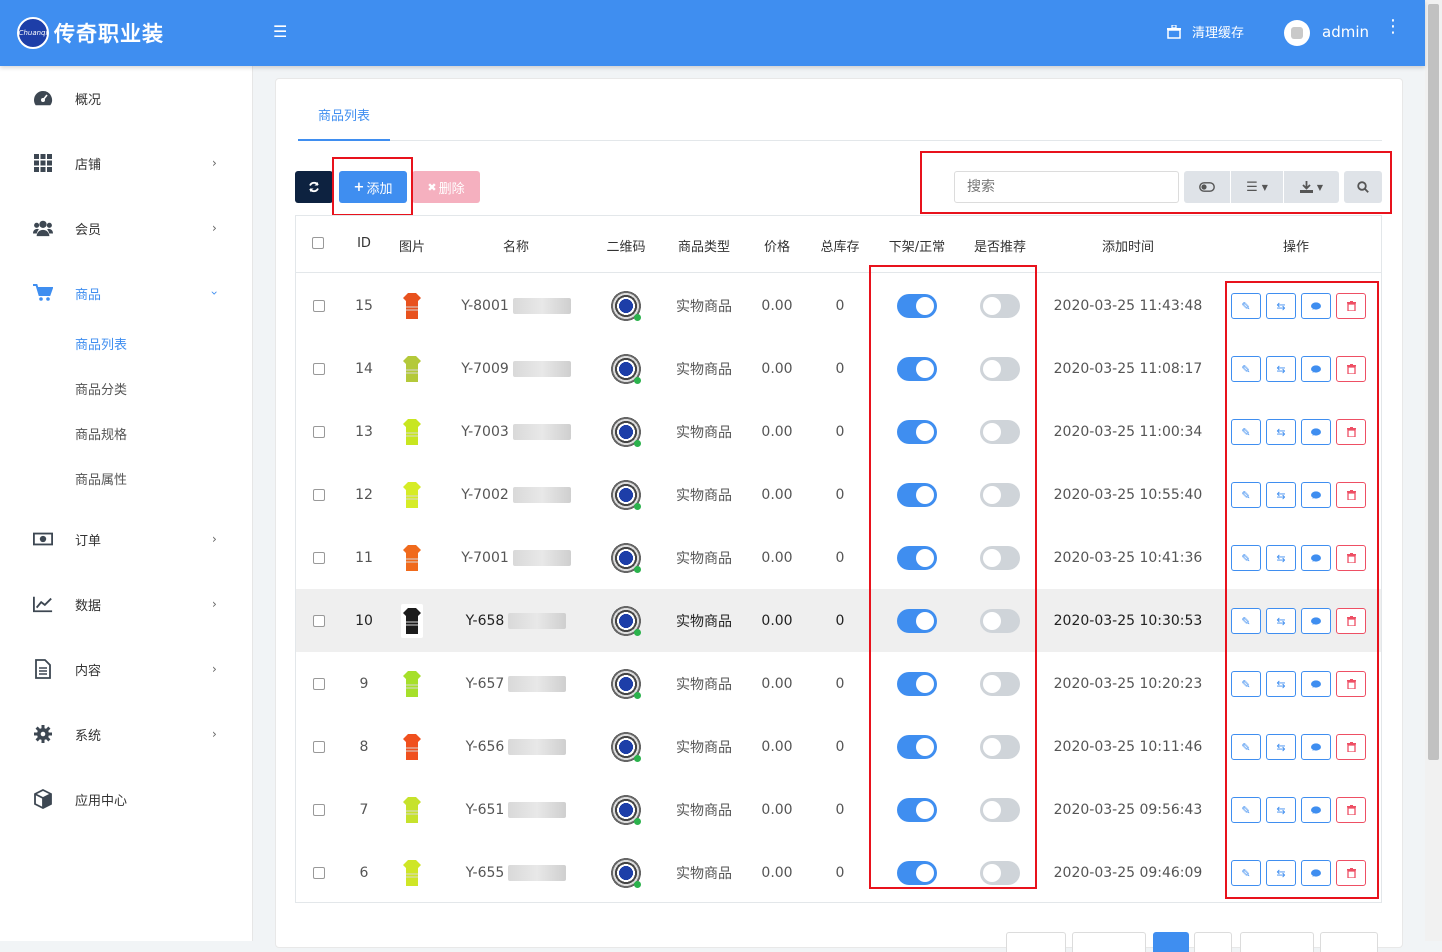 Image resolution: width=1442 pixels, height=952 pixels. What do you see at coordinates (1257, 187) in the screenshot?
I see `columns-dropdown-button: ☰ ▼` at bounding box center [1257, 187].